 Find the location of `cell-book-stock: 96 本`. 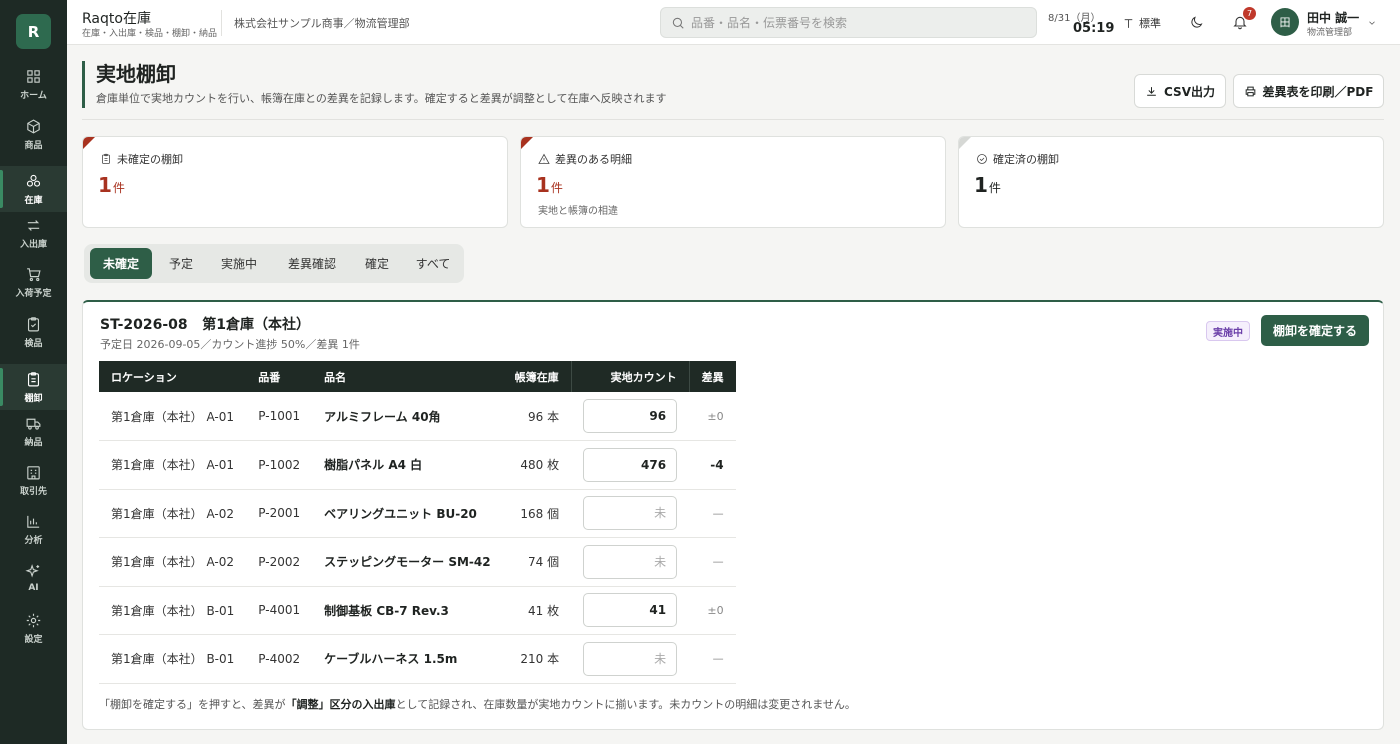

cell-book-stock: 96 本 is located at coordinates (537, 416).